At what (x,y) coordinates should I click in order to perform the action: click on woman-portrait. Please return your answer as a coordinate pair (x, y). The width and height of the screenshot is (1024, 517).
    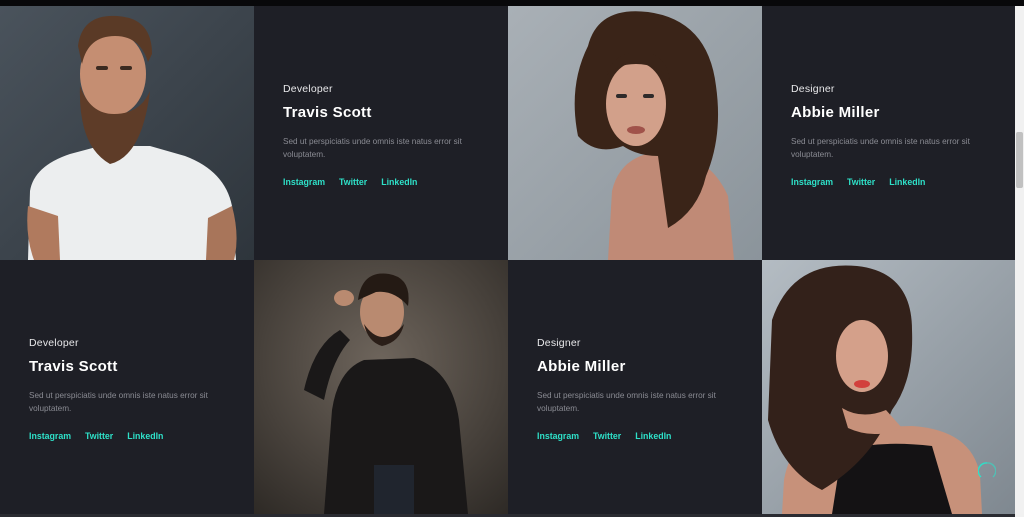
    Looking at the image, I should click on (635, 133).